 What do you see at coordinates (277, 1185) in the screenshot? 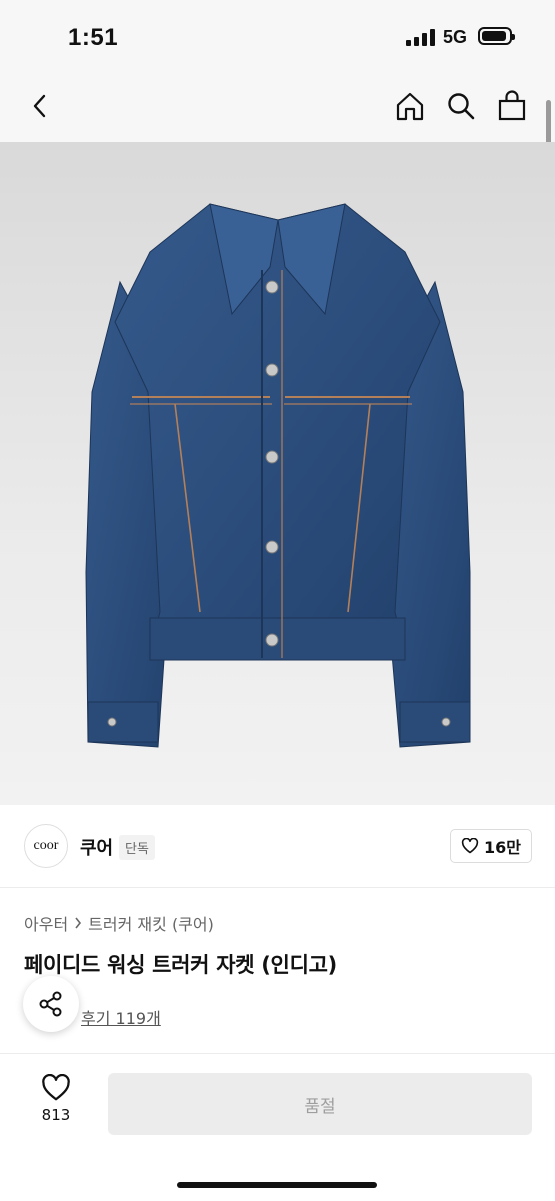
I see `home-indicator` at bounding box center [277, 1185].